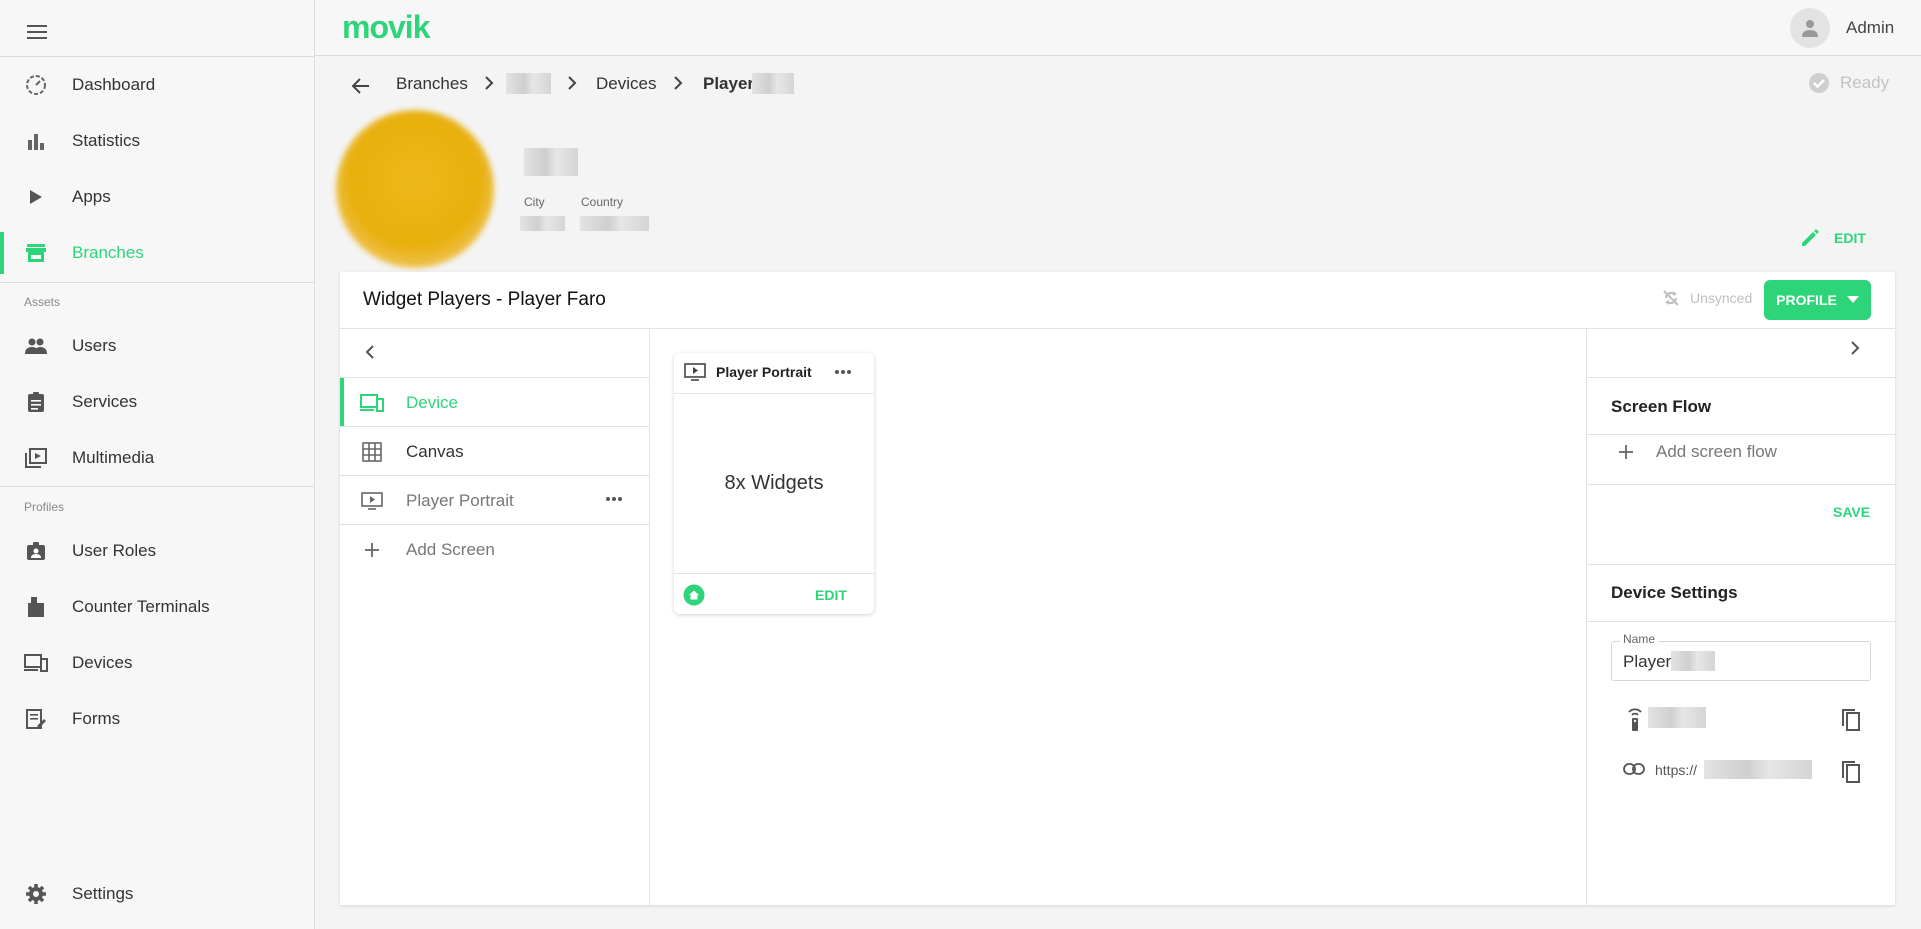 Image resolution: width=1921 pixels, height=929 pixels. Describe the element at coordinates (36, 607) in the screenshot. I see `terminal-icon` at that location.